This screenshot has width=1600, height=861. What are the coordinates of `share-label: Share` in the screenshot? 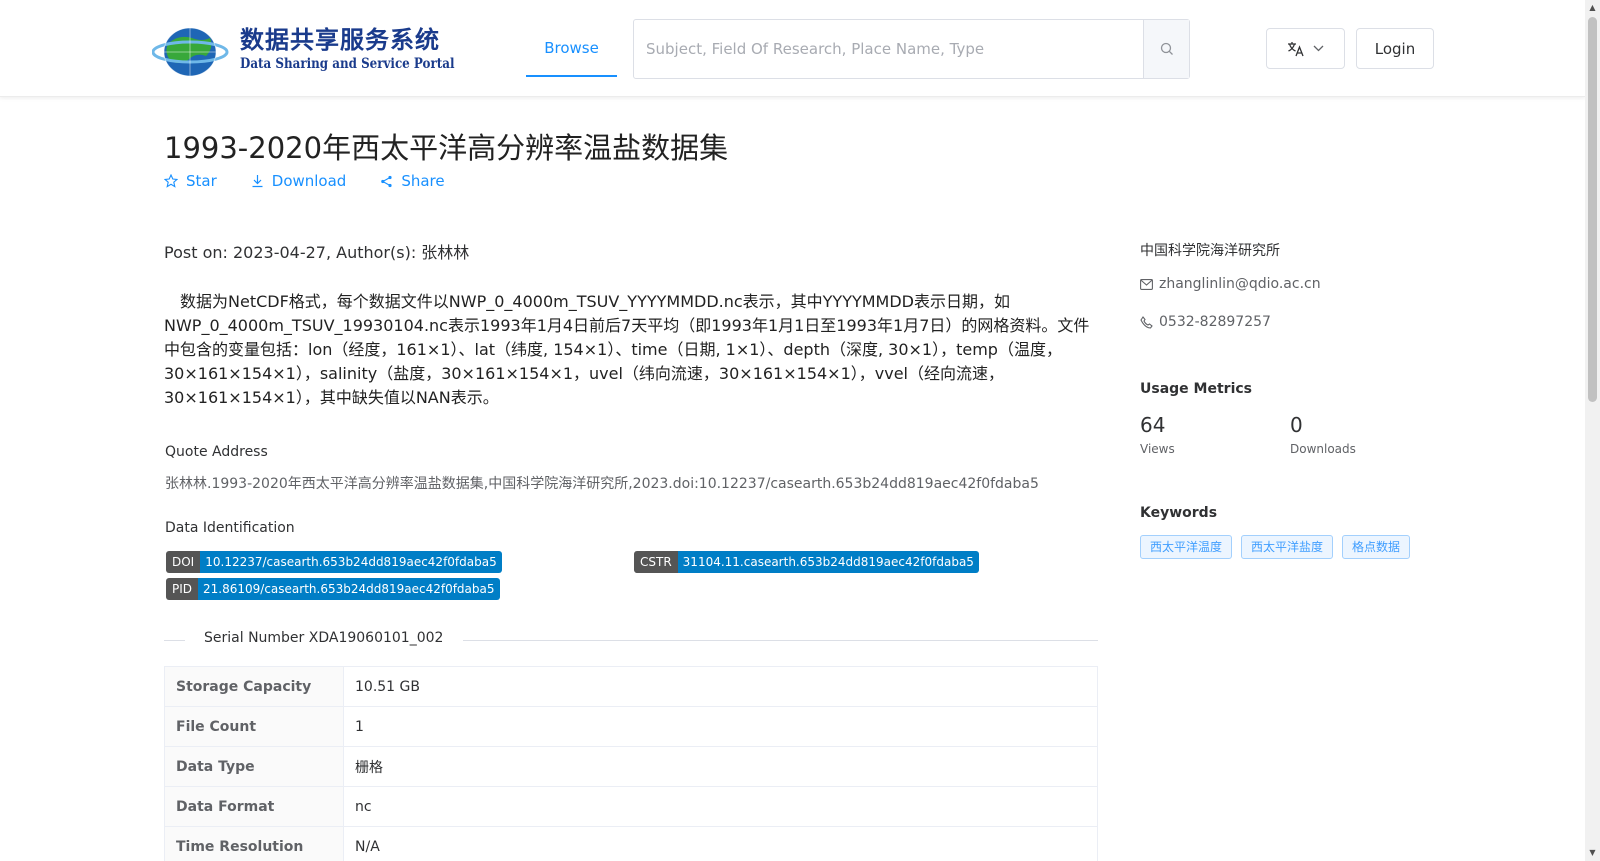 It's located at (423, 181).